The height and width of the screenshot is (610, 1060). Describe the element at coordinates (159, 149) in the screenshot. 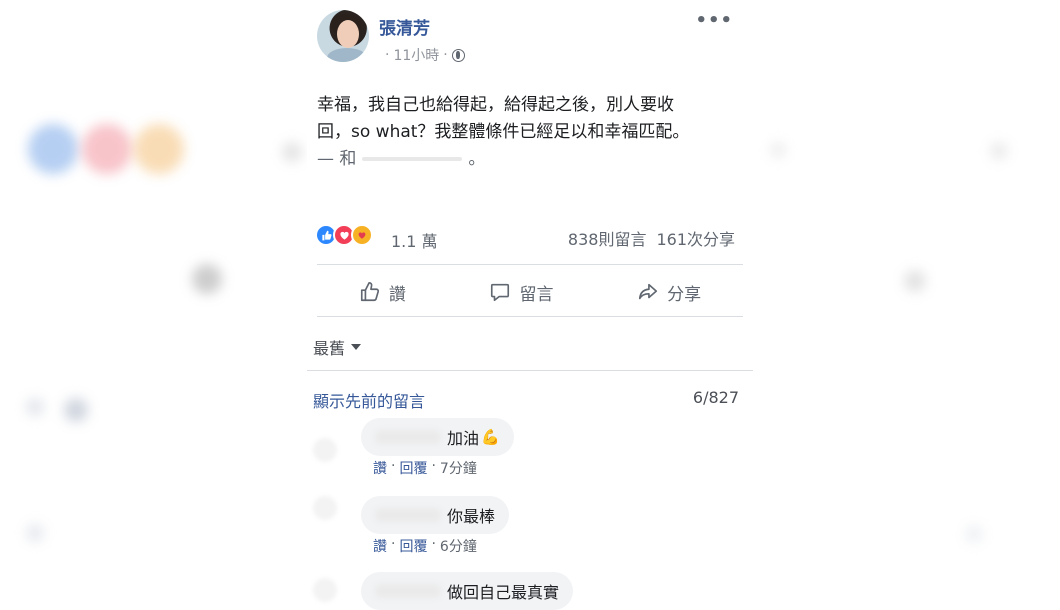

I see `blurred-reaction-orange` at that location.